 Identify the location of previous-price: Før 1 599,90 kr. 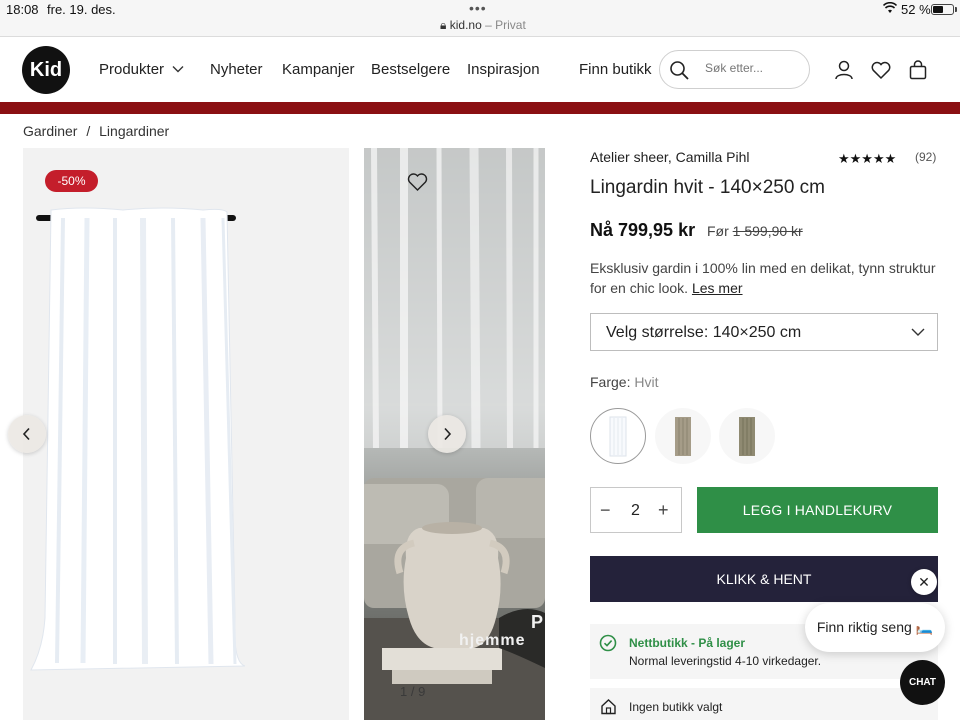
(755, 231).